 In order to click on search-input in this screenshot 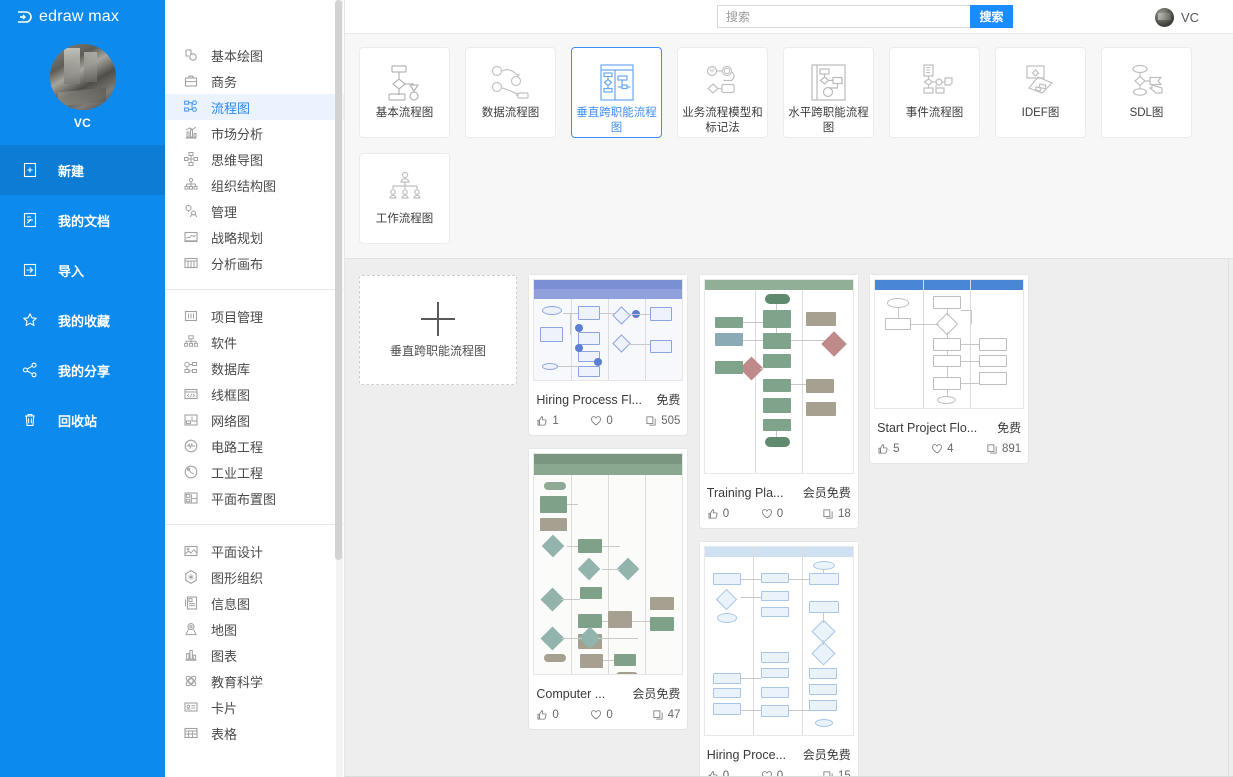, I will do `click(843, 16)`.